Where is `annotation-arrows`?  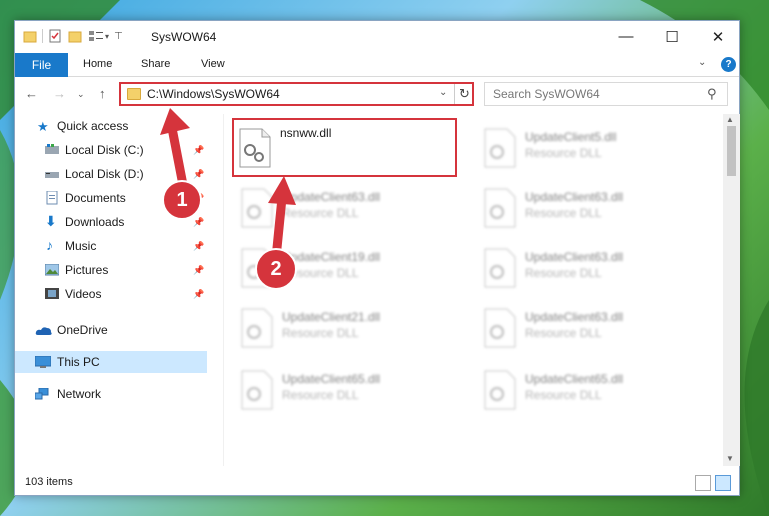
annotation-arrows is located at coordinates (228, 185).